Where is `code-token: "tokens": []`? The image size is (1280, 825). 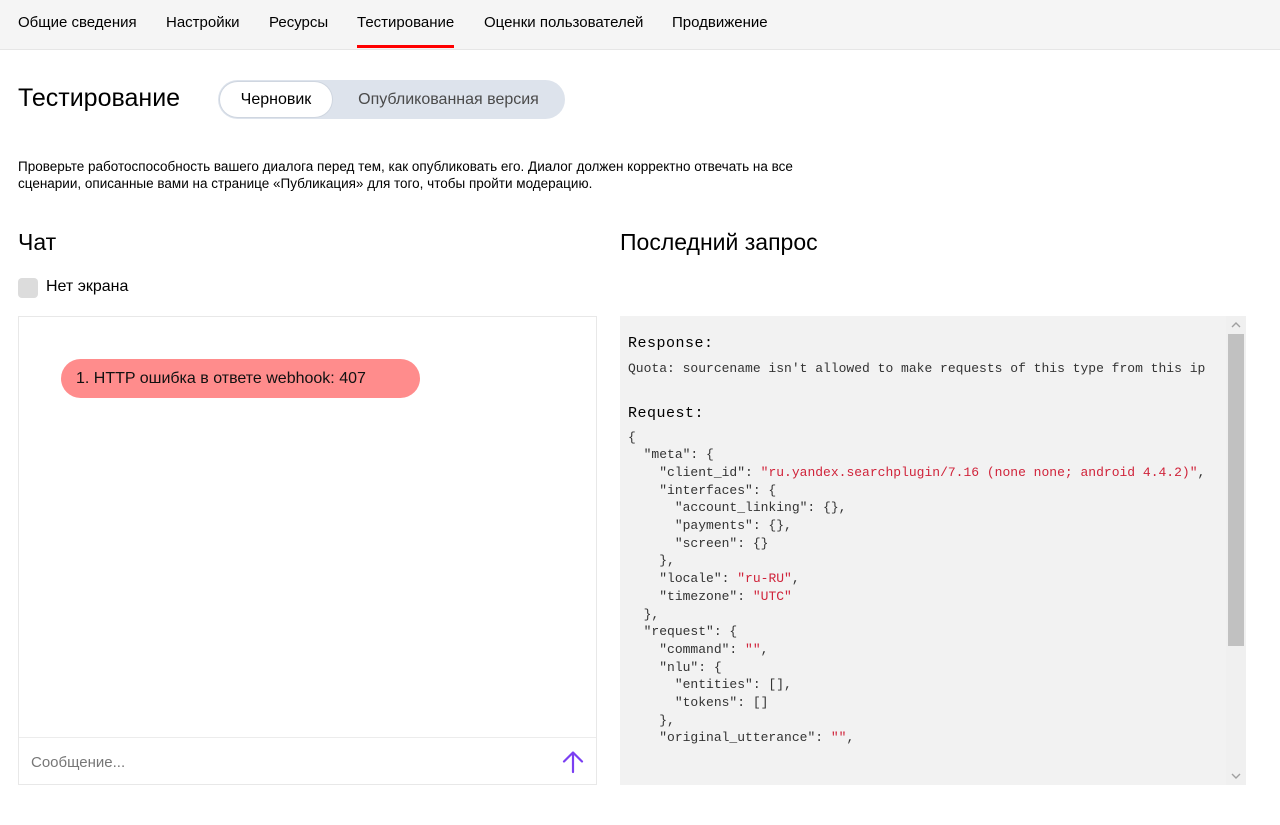
code-token: "tokens": [] is located at coordinates (698, 703).